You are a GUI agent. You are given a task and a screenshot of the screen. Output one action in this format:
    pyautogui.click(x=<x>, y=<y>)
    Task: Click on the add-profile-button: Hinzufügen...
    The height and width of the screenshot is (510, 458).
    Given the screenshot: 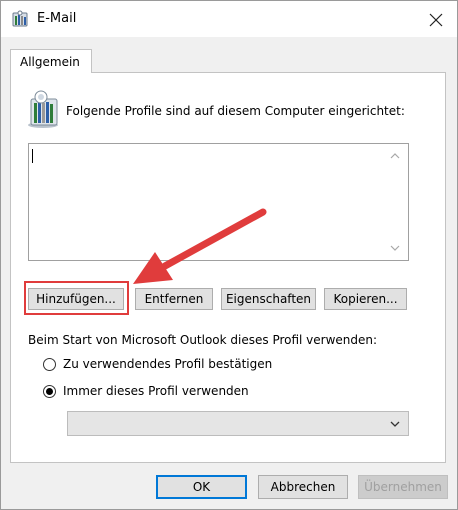 What is the action you would take?
    pyautogui.click(x=76, y=299)
    